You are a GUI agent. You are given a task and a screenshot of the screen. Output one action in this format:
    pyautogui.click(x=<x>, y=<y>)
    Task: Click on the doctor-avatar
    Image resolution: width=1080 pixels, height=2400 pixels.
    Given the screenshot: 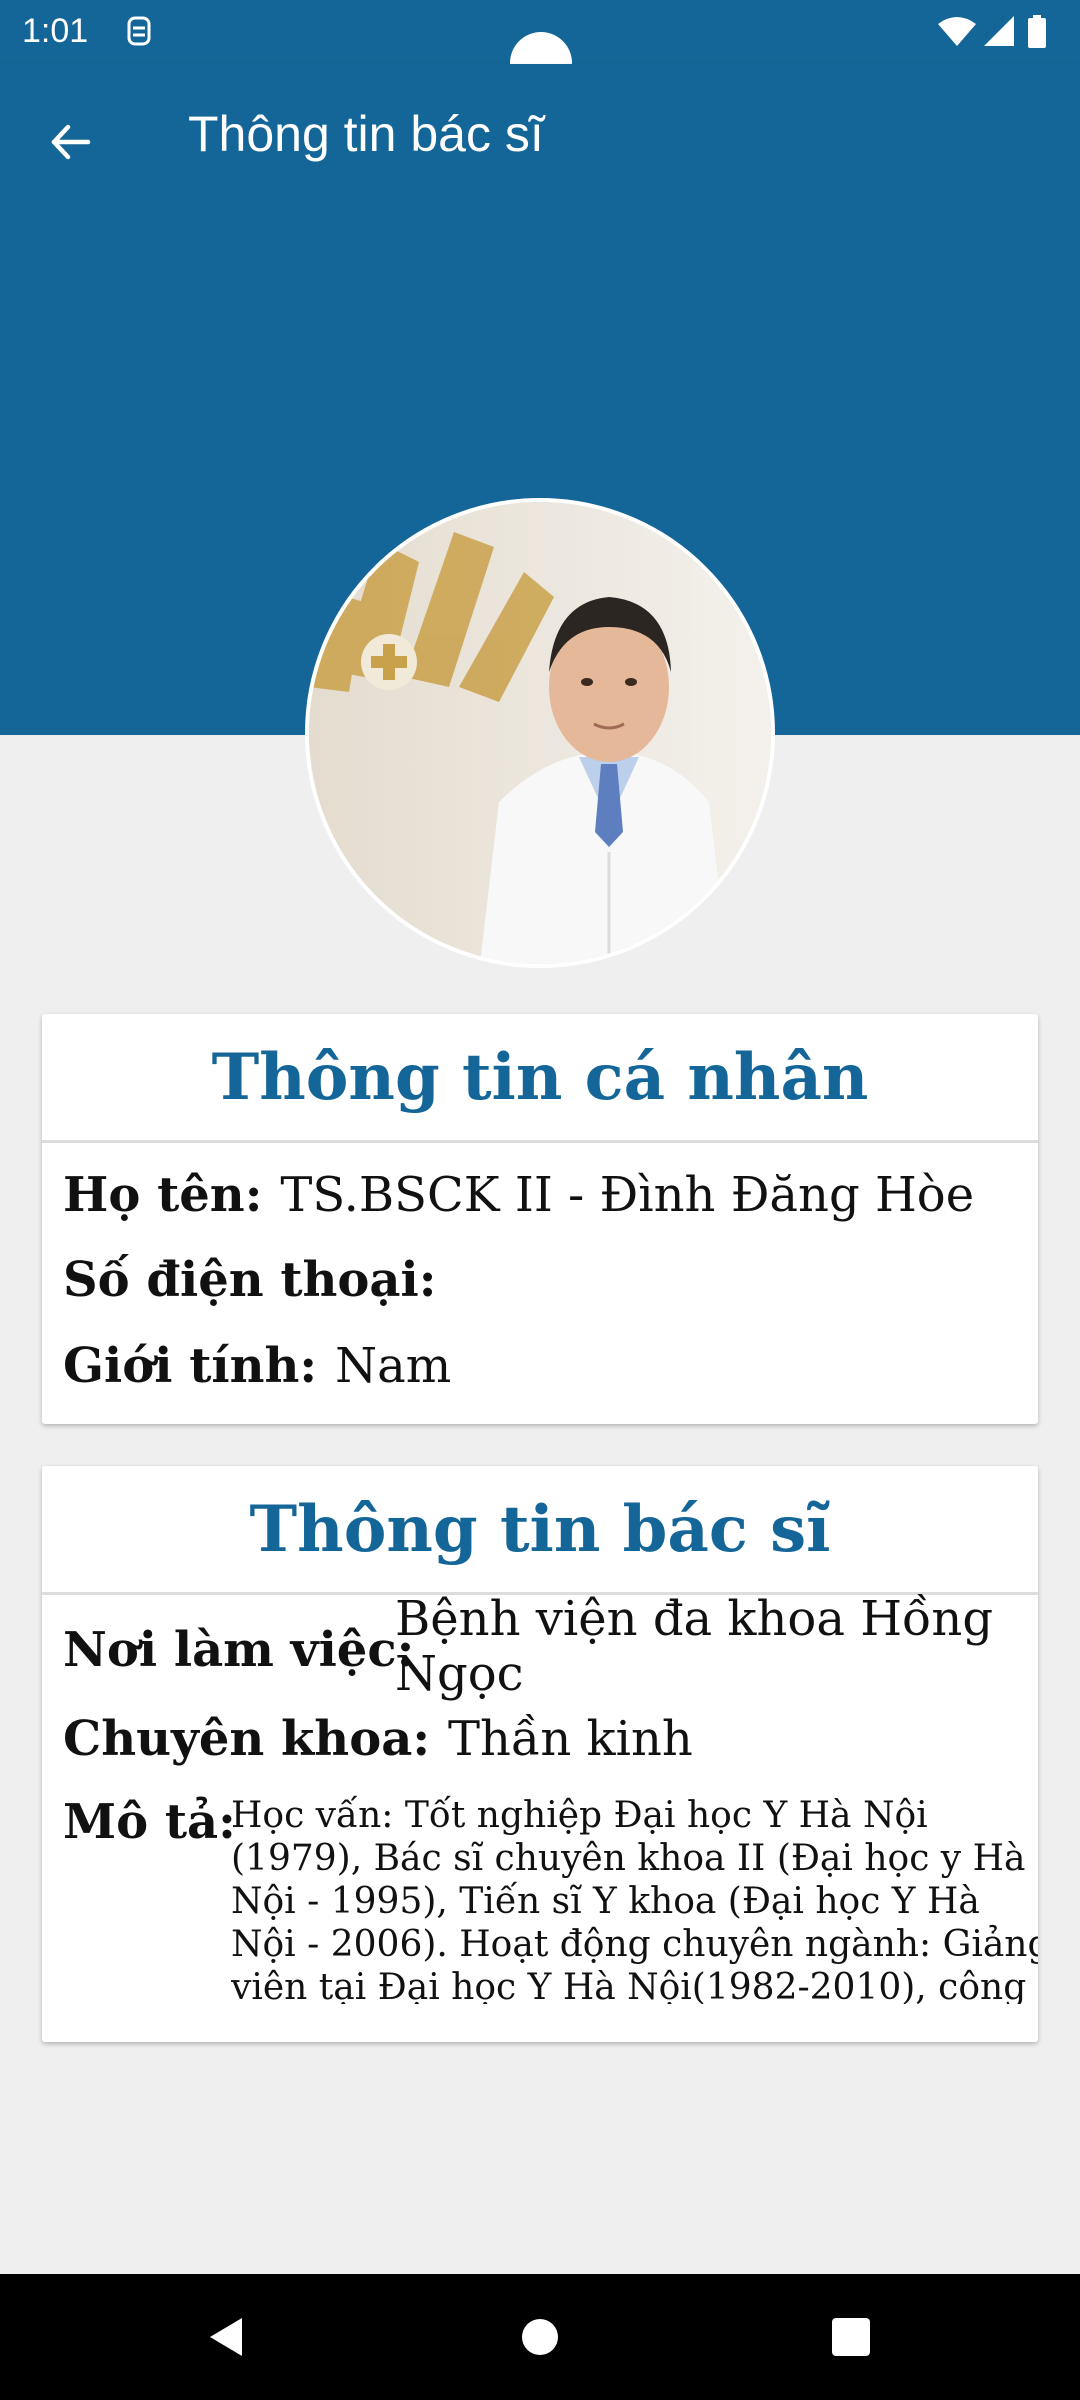 What is the action you would take?
    pyautogui.click(x=540, y=733)
    